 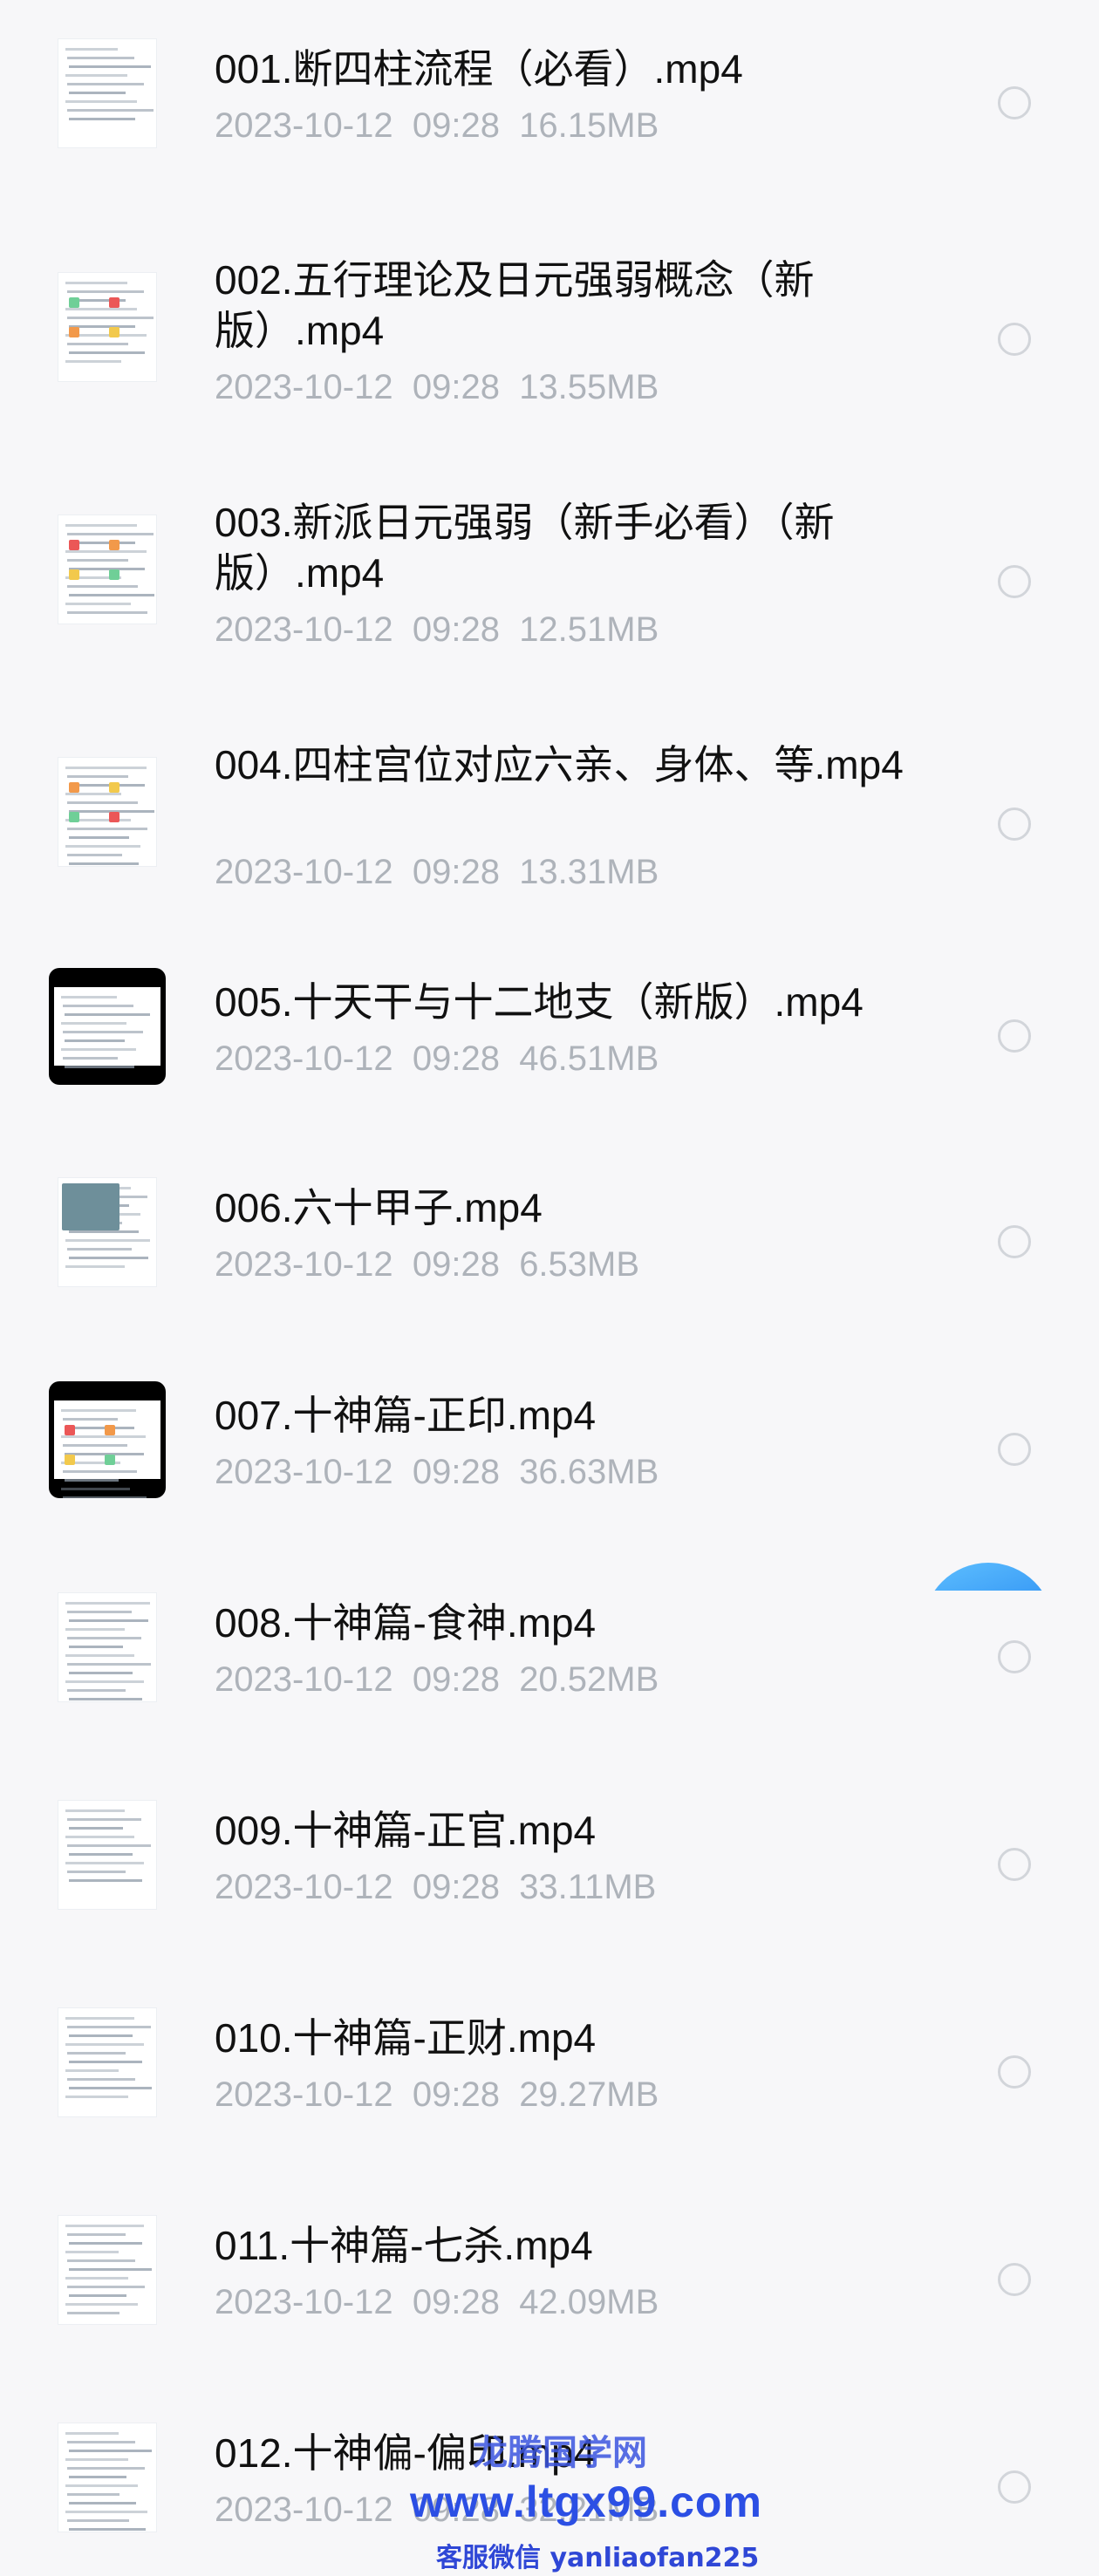 I want to click on file-row: 012.十神偏-偏印.mp4 2023-10-12 09:28 32.21MB, so click(x=549, y=2498).